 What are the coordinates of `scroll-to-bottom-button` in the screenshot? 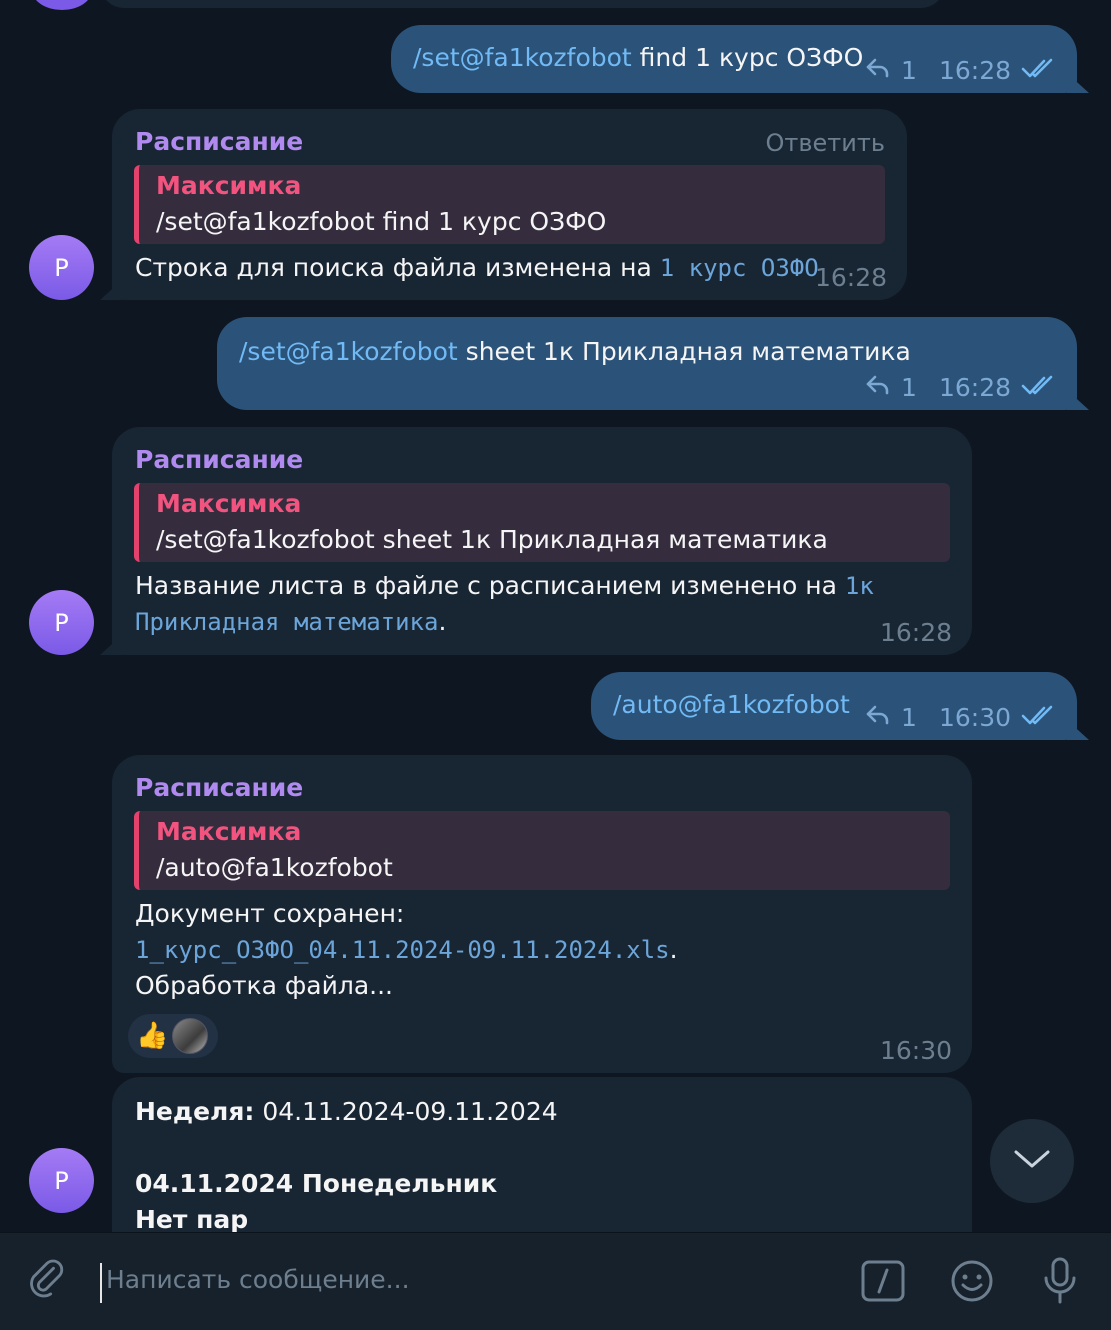 It's located at (1032, 1161).